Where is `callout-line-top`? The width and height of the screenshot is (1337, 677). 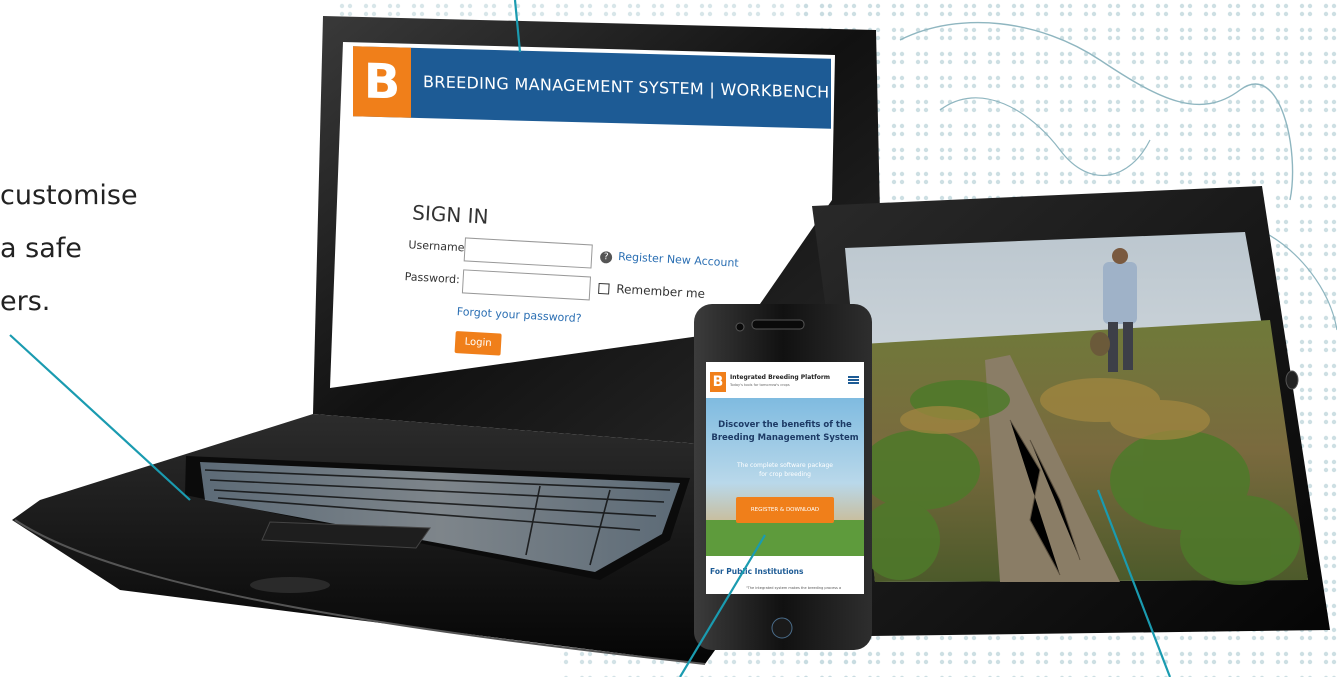
callout-line-top is located at coordinates (517, 26).